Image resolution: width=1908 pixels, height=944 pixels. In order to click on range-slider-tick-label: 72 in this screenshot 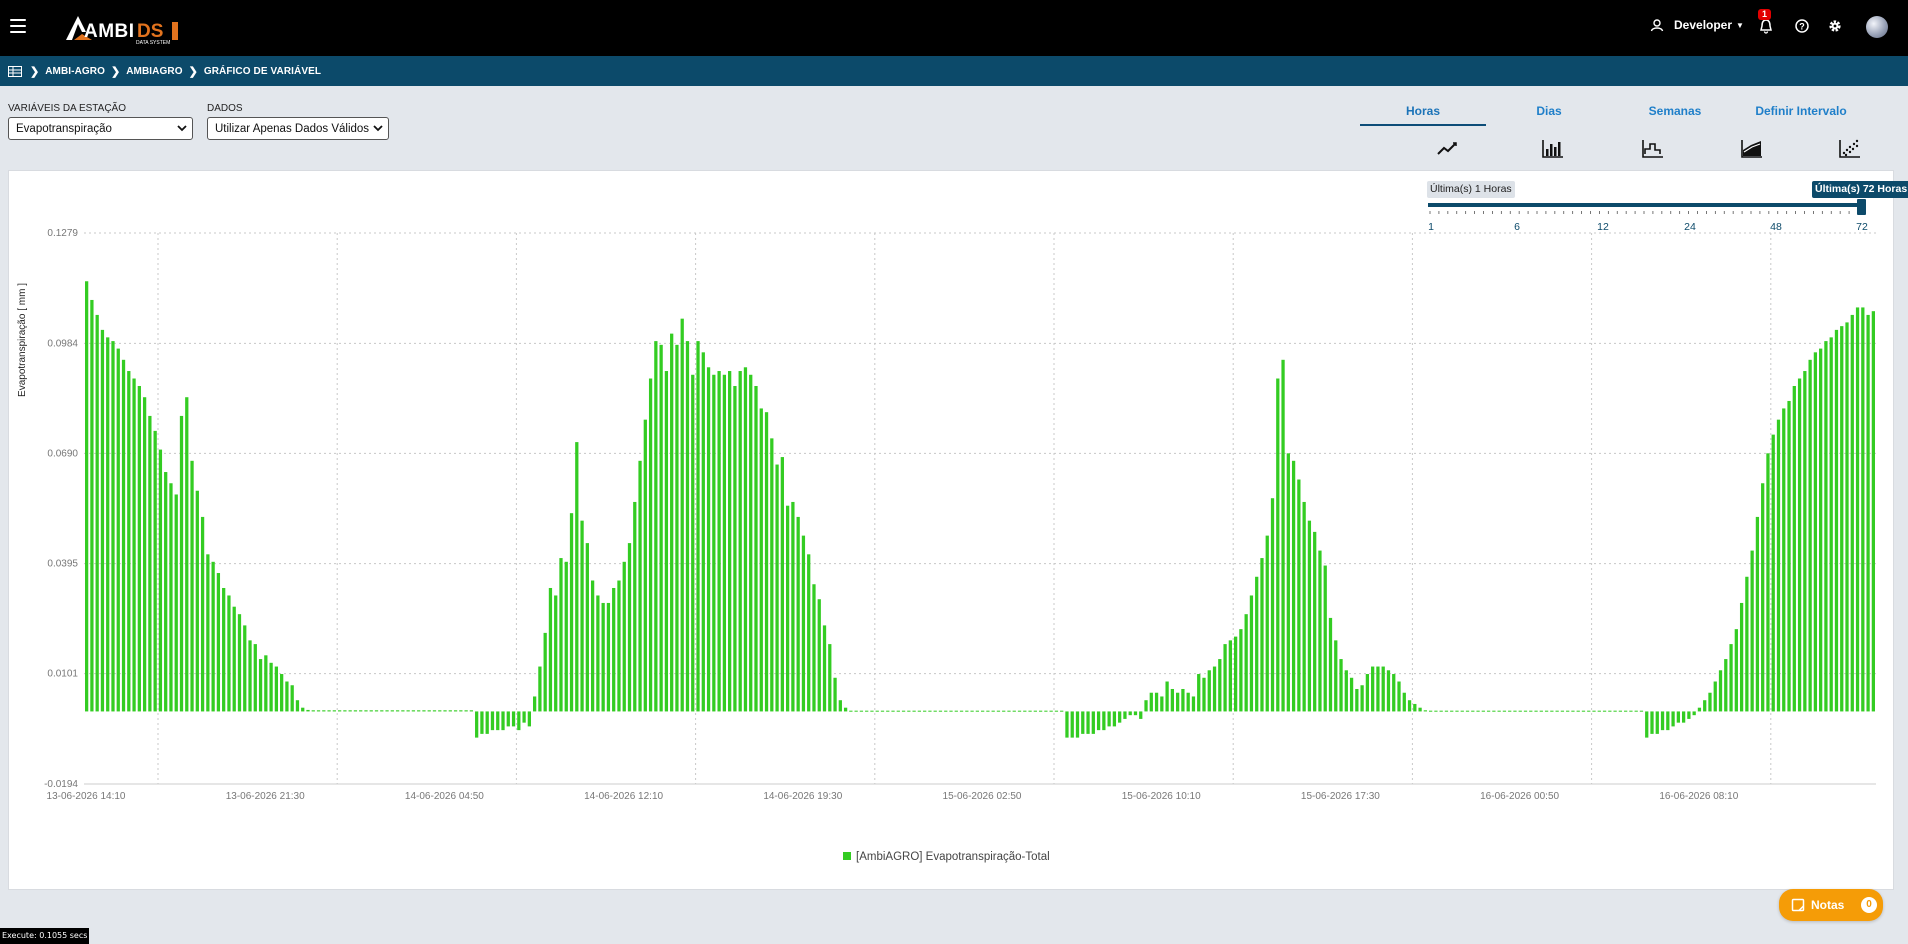, I will do `click(1862, 227)`.